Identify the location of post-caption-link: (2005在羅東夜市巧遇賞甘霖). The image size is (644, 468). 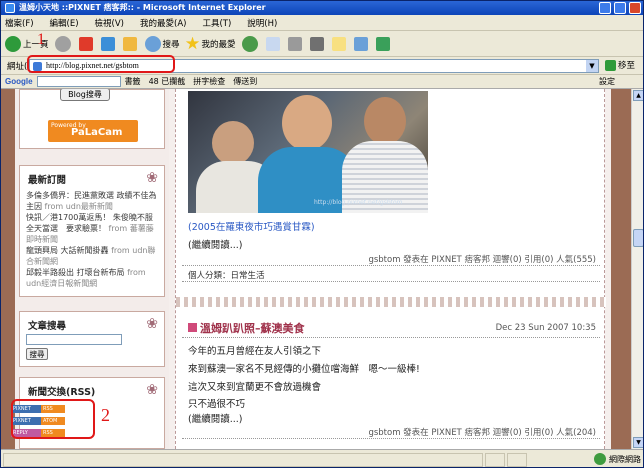
(251, 226).